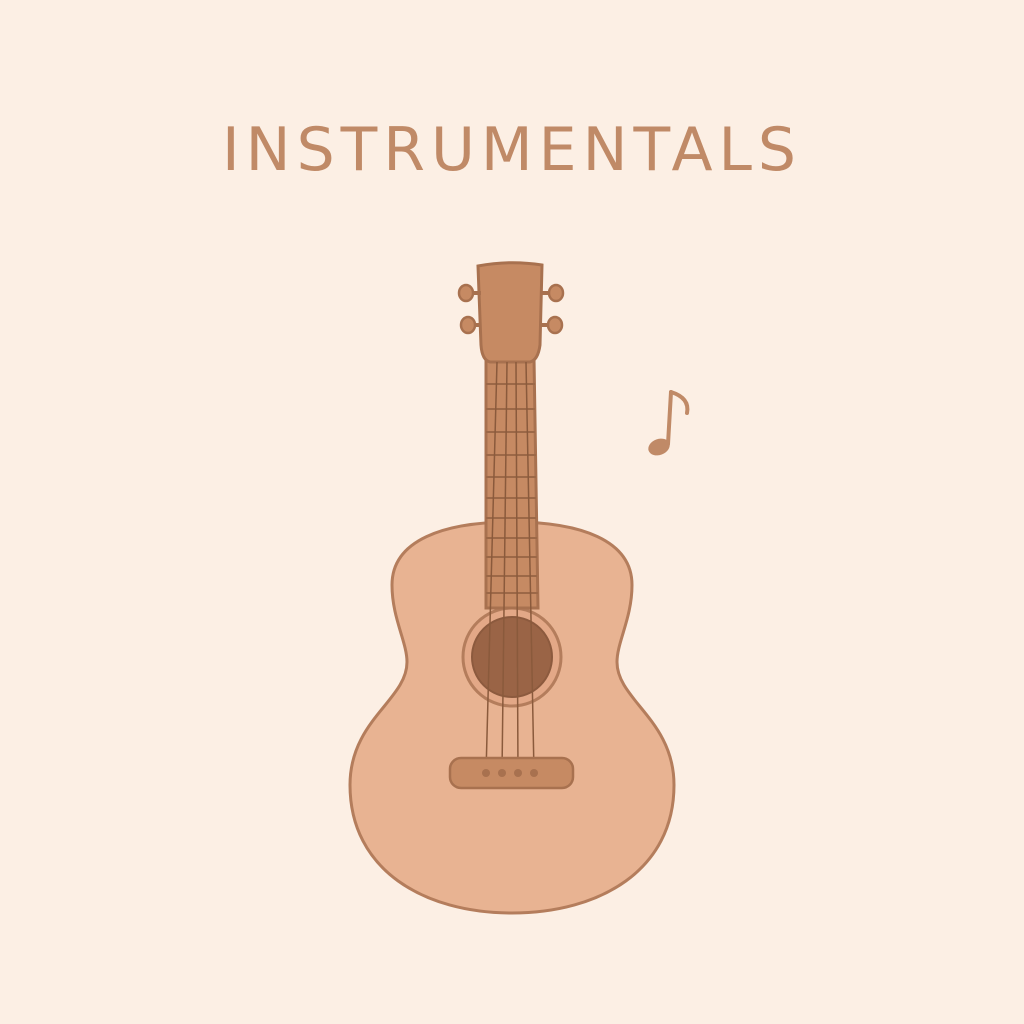  What do you see at coordinates (512, 657) in the screenshot?
I see `sound-hole` at bounding box center [512, 657].